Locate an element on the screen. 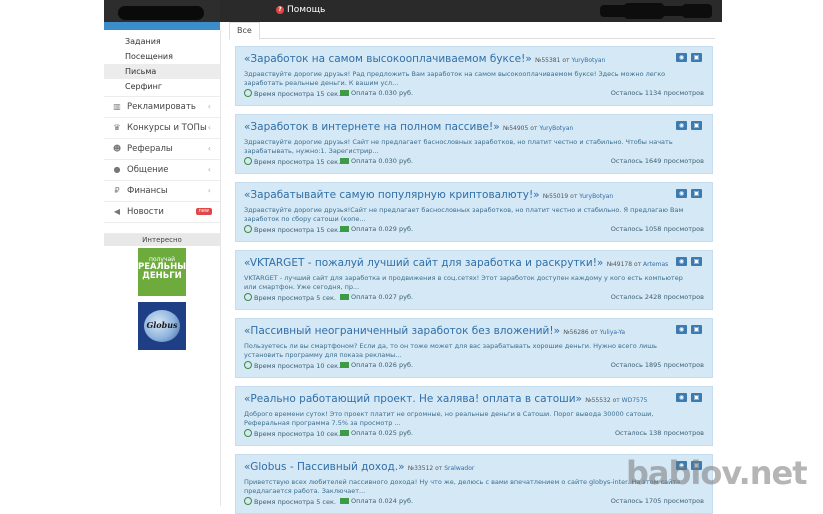  top-left-blank is located at coordinates (52, 11).